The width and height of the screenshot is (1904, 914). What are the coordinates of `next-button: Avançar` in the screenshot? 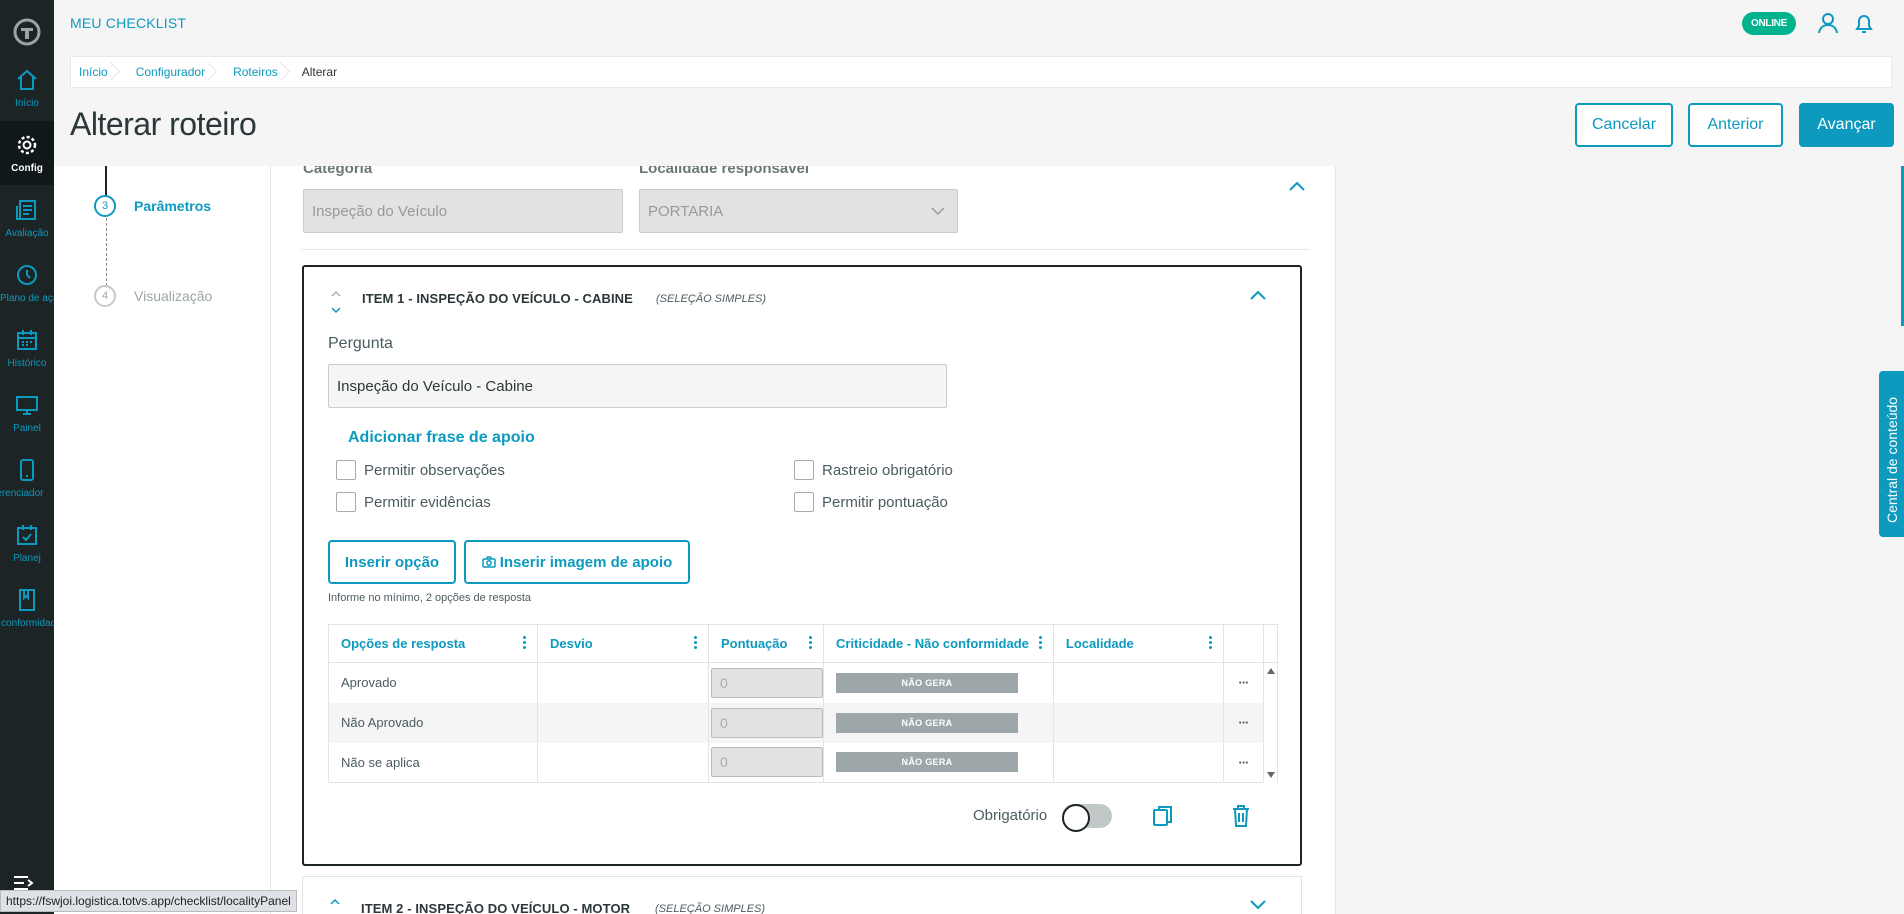 It's located at (1846, 125).